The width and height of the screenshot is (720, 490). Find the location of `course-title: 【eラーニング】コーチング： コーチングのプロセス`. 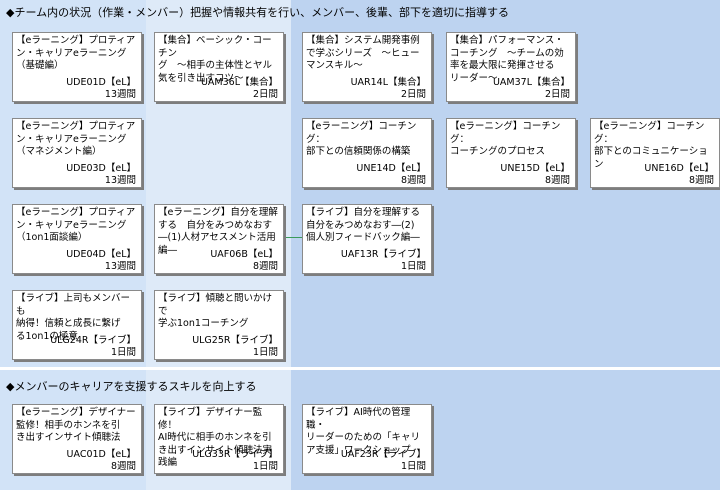

course-title: 【eラーニング】コーチング： コーチングのプロセス is located at coordinates (505, 139).